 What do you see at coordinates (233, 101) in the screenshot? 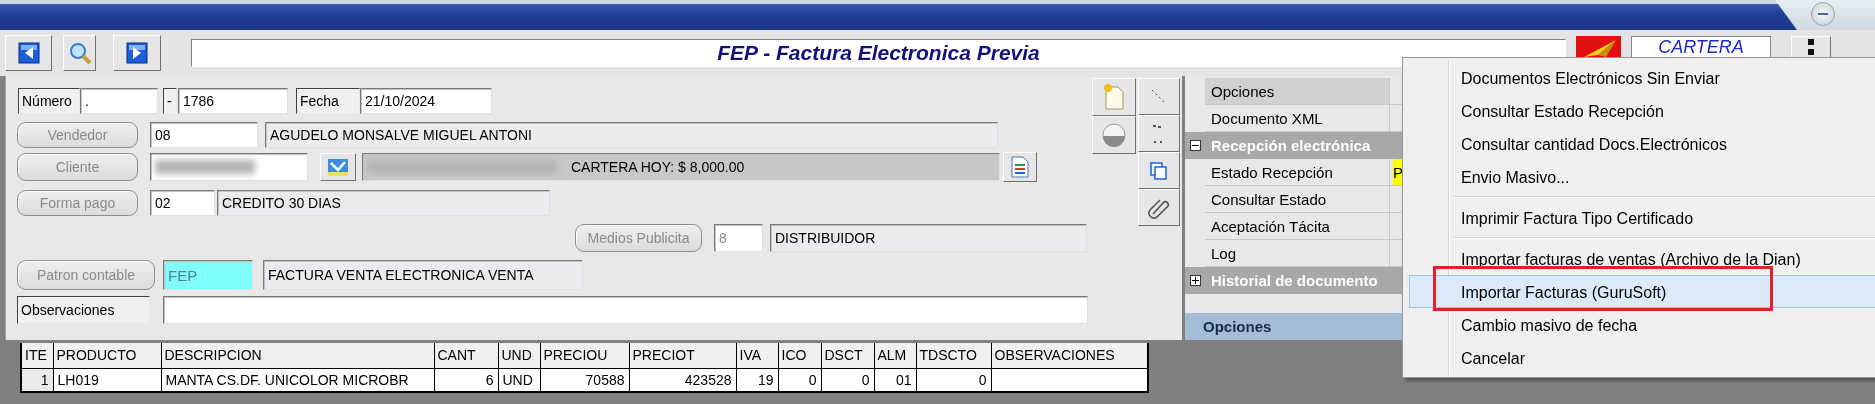
I see `number-field: 1786` at bounding box center [233, 101].